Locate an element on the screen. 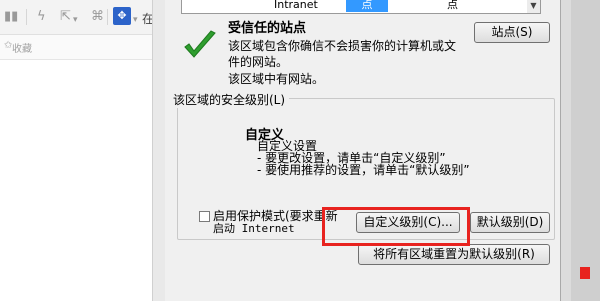 Image resolution: width=600 pixels, height=301 pixels. zone-description-line1: 该区域包含你确信不会损害你的计算机或文 is located at coordinates (342, 46).